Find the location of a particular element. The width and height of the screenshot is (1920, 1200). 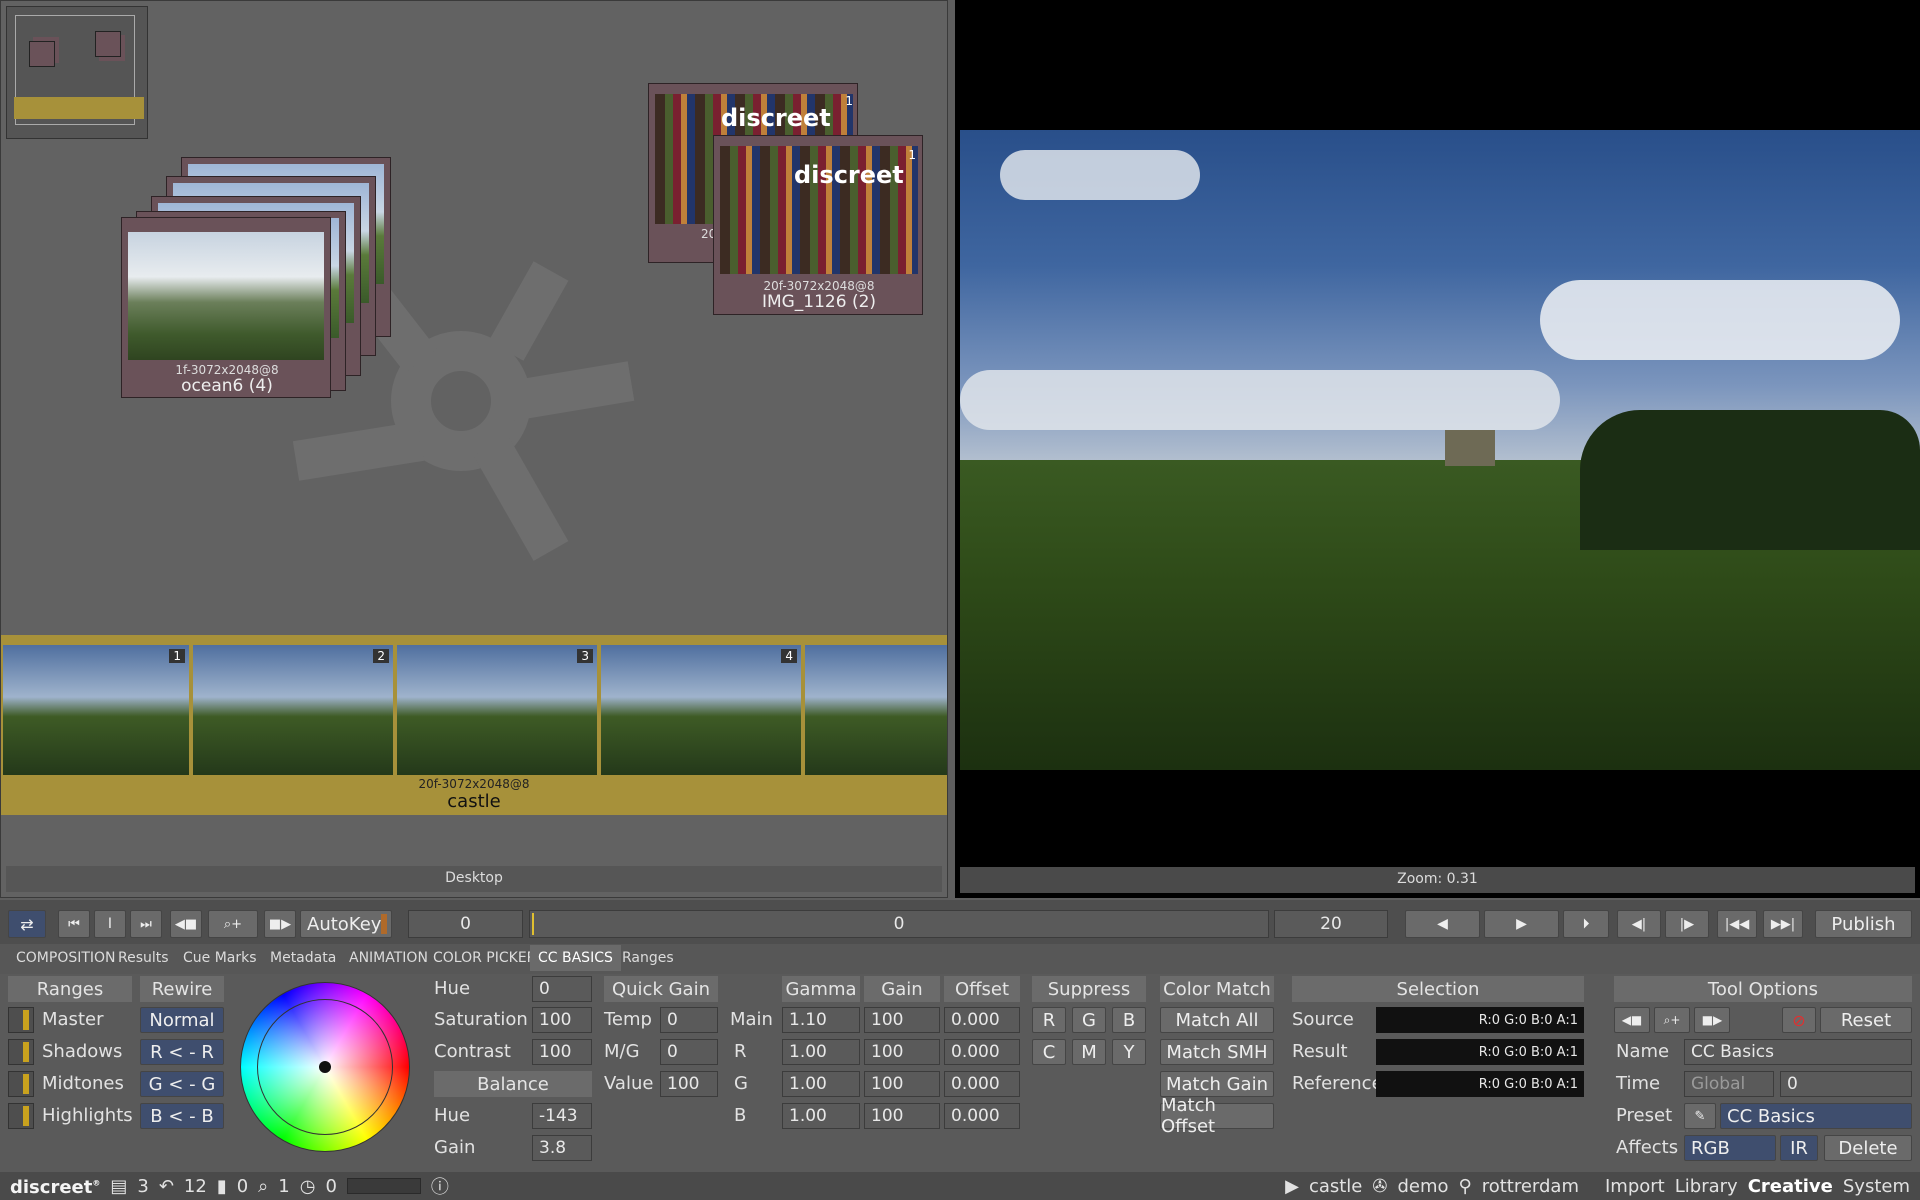

highlights-range-toggle is located at coordinates (21, 1116).